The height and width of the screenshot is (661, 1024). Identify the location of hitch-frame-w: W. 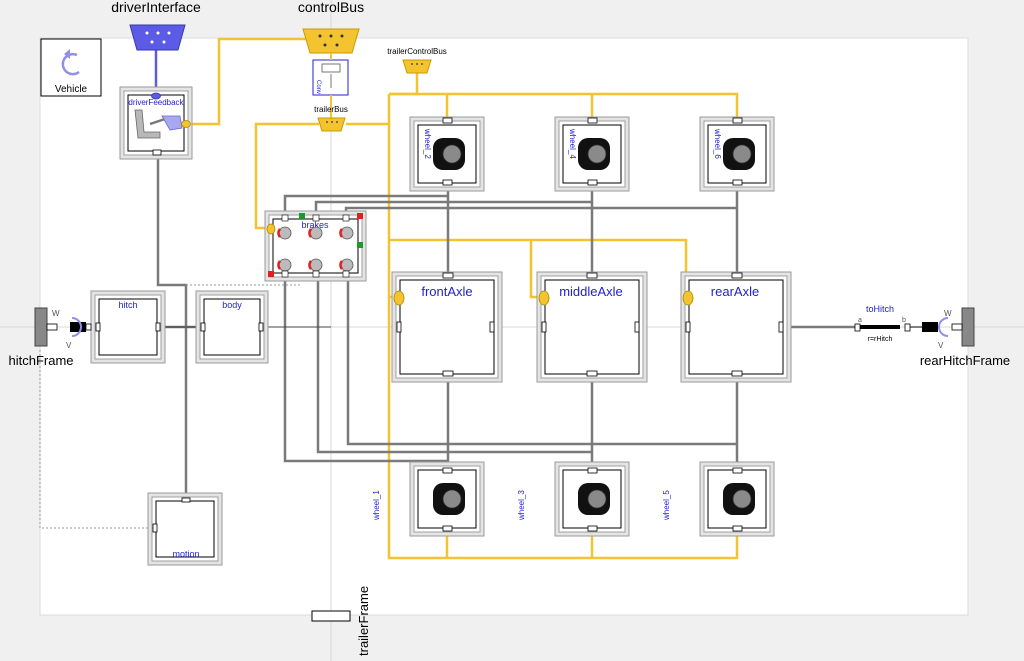
(56, 313).